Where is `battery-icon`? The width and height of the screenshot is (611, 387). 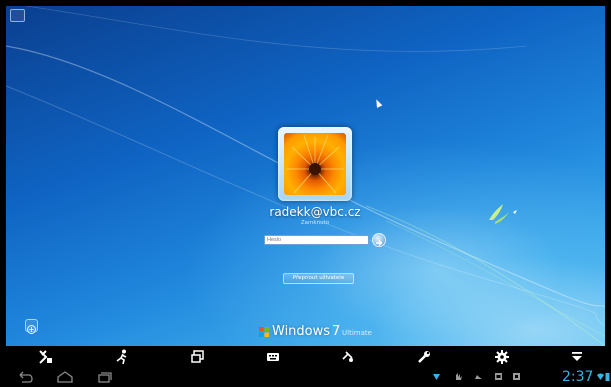
battery-icon is located at coordinates (607, 377).